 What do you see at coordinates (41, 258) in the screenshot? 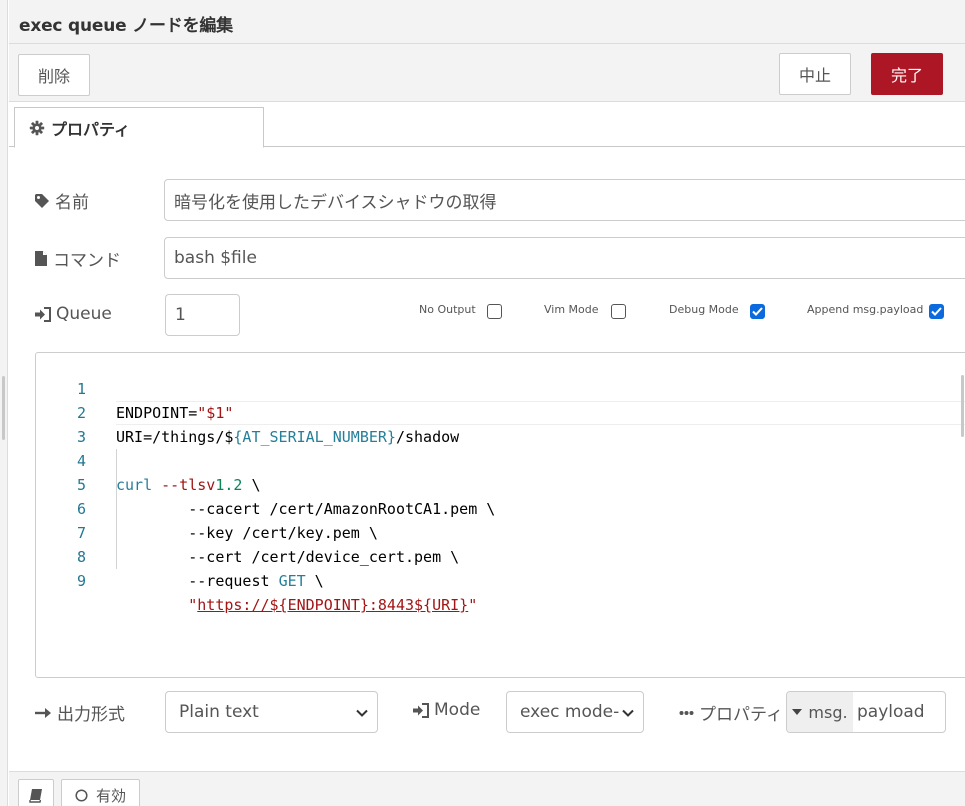
I see `file-icon` at bounding box center [41, 258].